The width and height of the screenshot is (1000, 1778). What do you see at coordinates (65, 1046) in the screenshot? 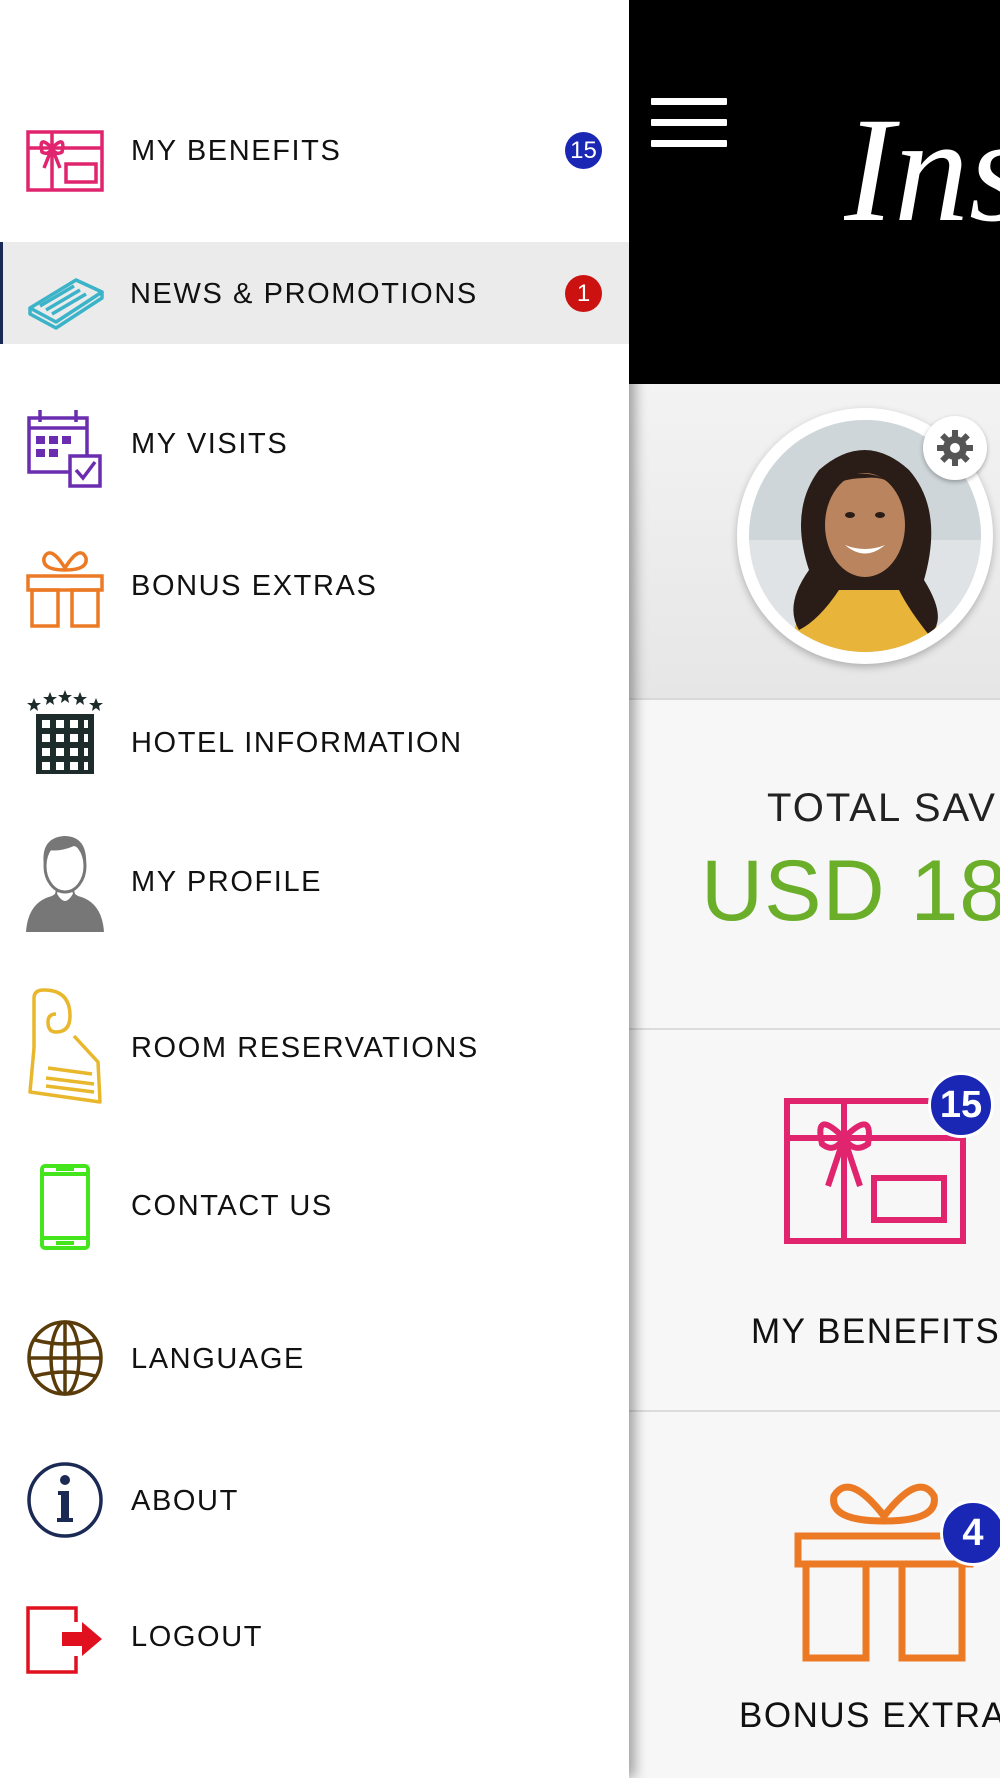
I see `door-hanger-icon` at bounding box center [65, 1046].